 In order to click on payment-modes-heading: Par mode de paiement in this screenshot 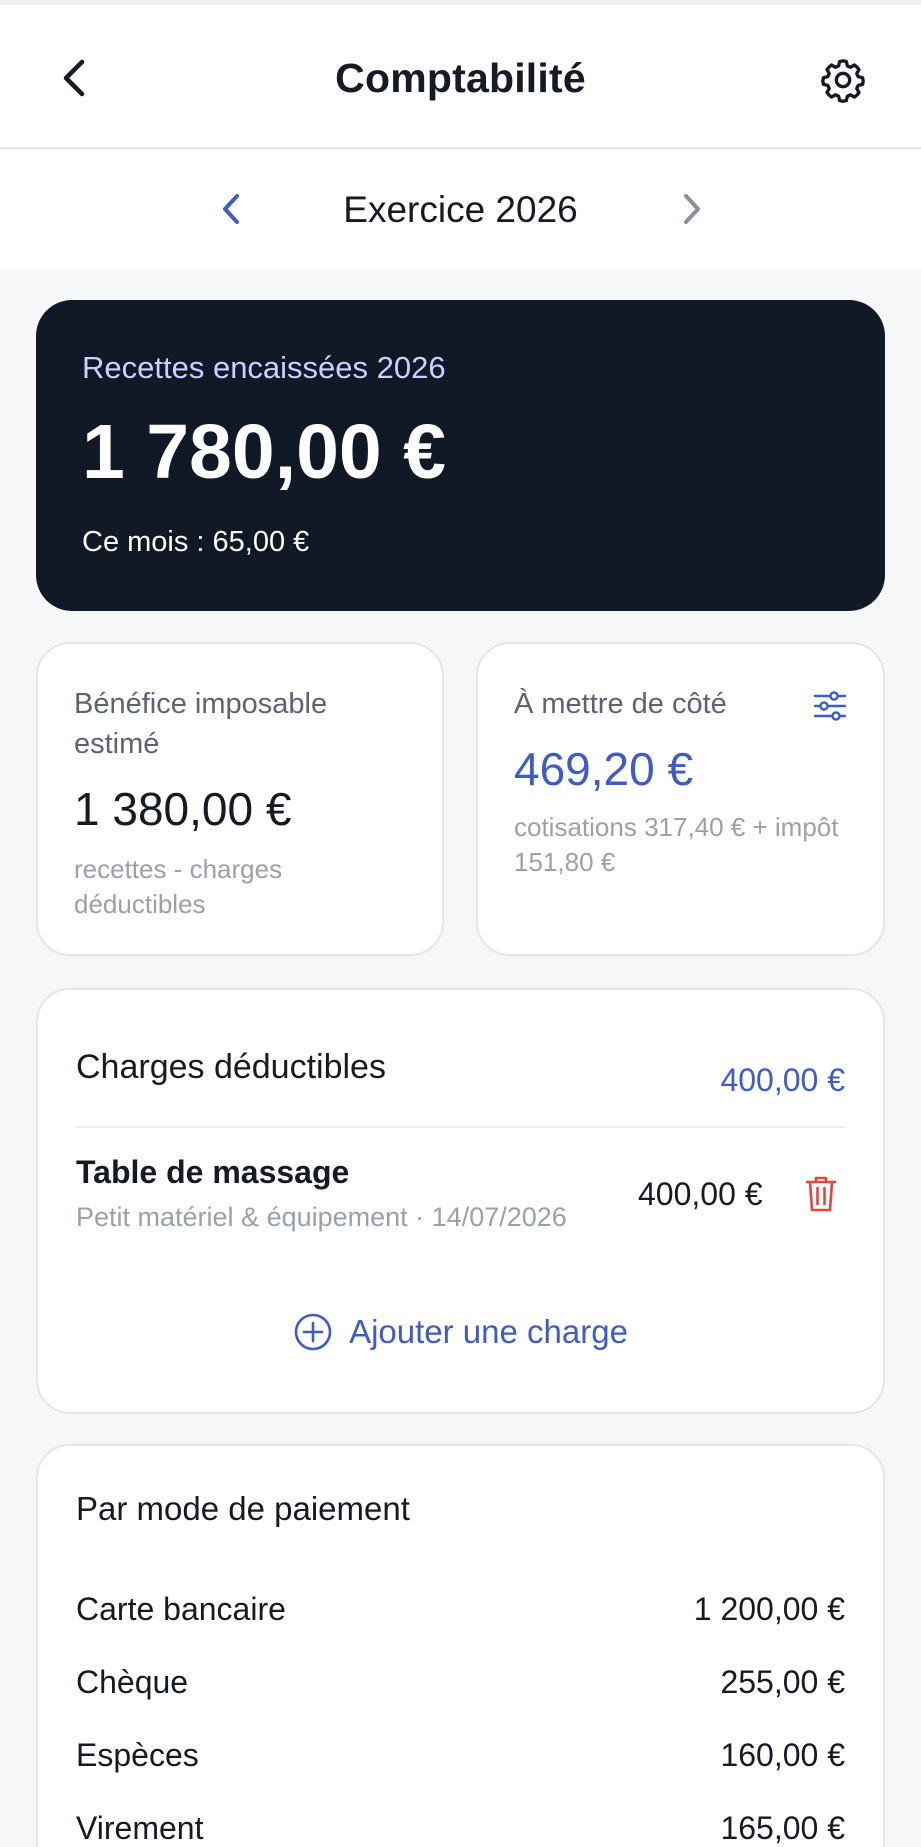, I will do `click(243, 1508)`.